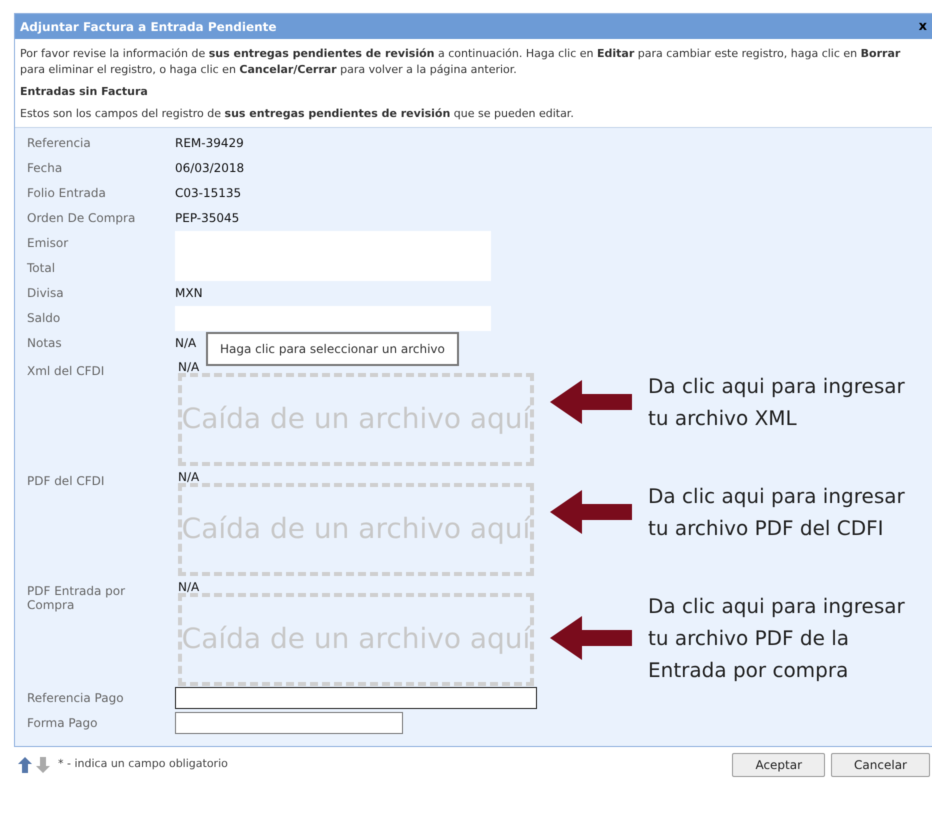 Image resolution: width=932 pixels, height=834 pixels. I want to click on field-label: Xml del CFDI, so click(66, 371).